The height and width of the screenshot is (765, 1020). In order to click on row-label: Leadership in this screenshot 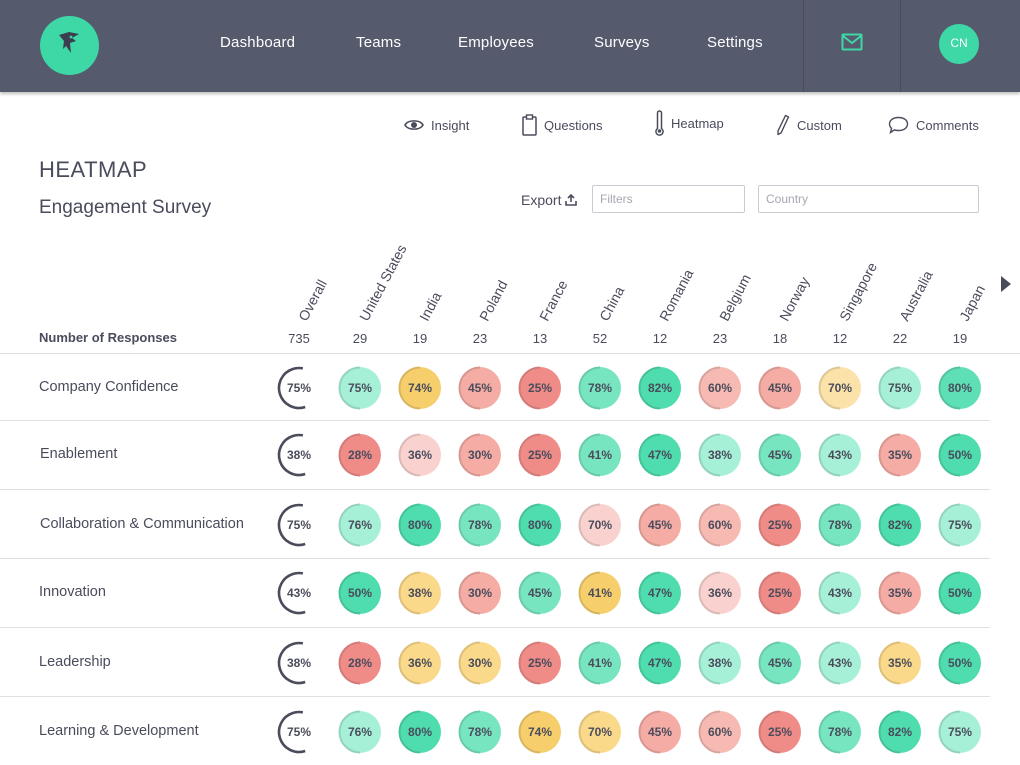, I will do `click(75, 662)`.